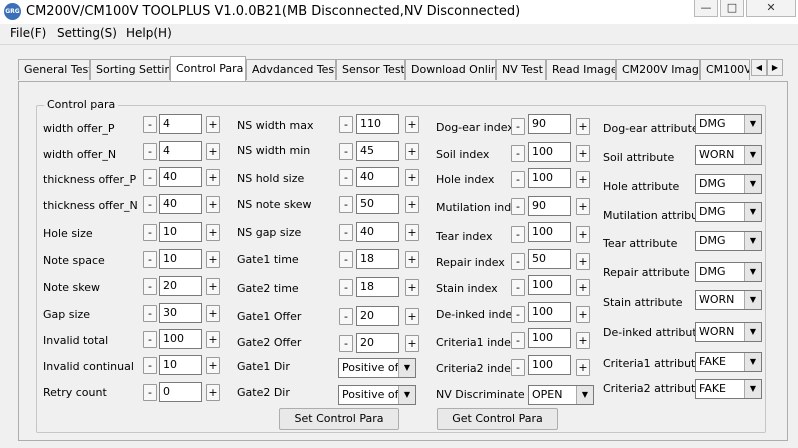 This screenshot has width=798, height=448. I want to click on menu-setting: Setting(S), so click(87, 33).